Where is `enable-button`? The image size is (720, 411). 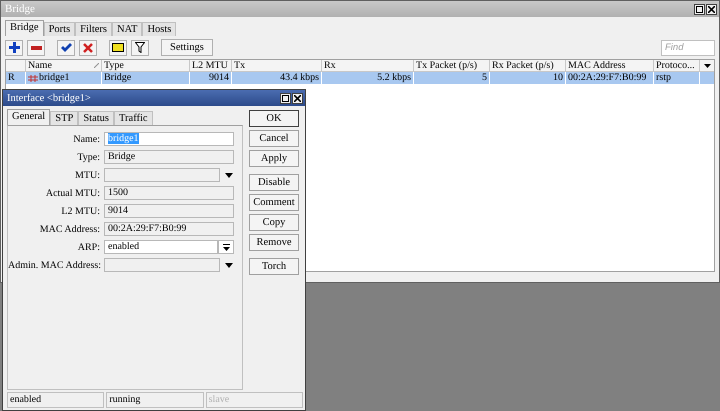 enable-button is located at coordinates (66, 48).